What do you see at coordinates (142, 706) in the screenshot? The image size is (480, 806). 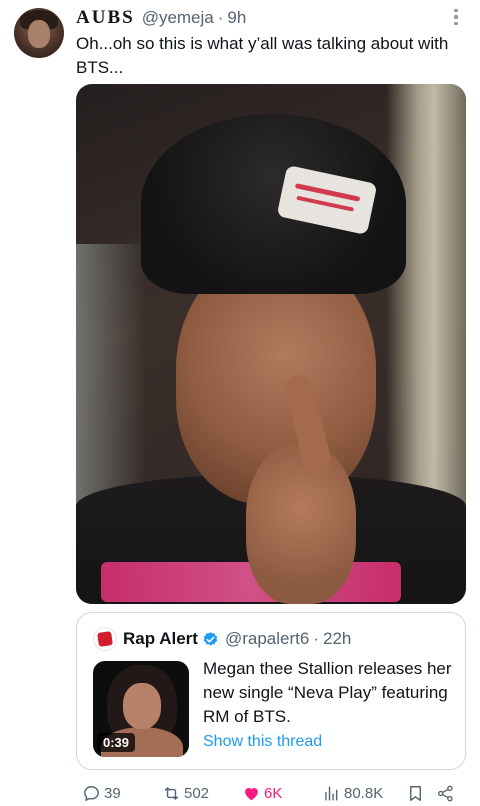 I see `thumbnail-face` at bounding box center [142, 706].